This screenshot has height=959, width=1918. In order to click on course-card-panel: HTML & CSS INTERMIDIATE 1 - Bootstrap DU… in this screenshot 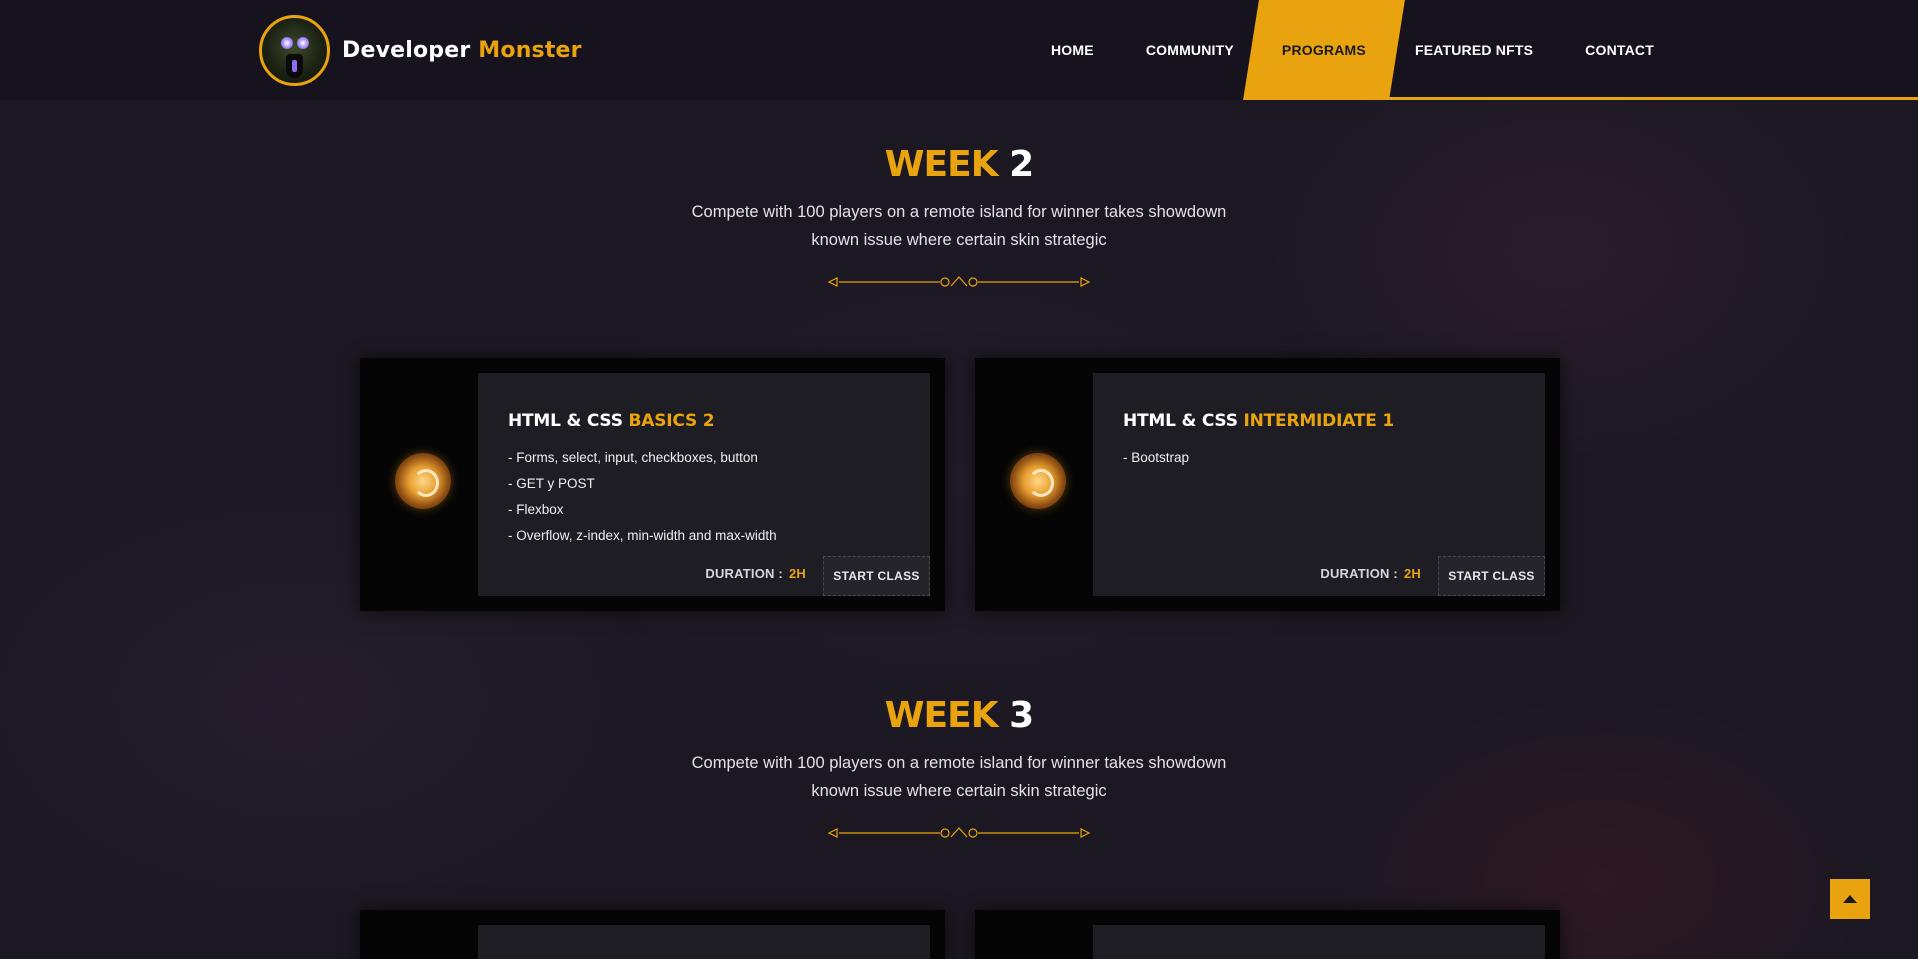, I will do `click(1319, 484)`.